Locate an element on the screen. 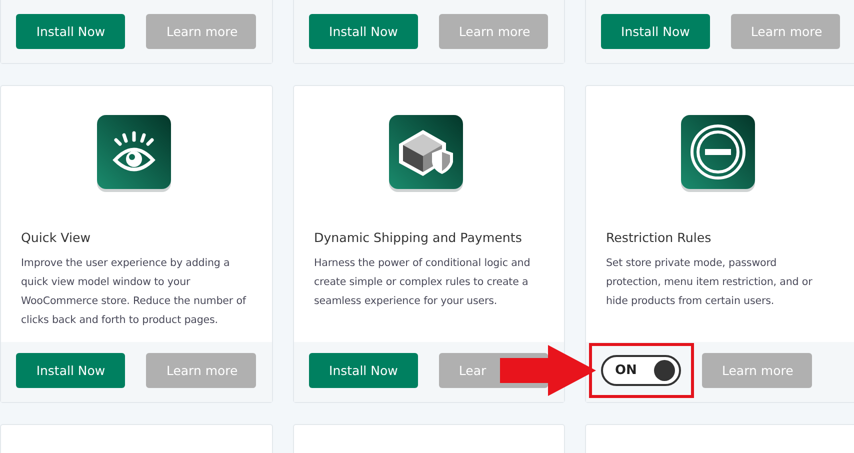 The width and height of the screenshot is (854, 453). plugin-title: Restriction Rules is located at coordinates (659, 237).